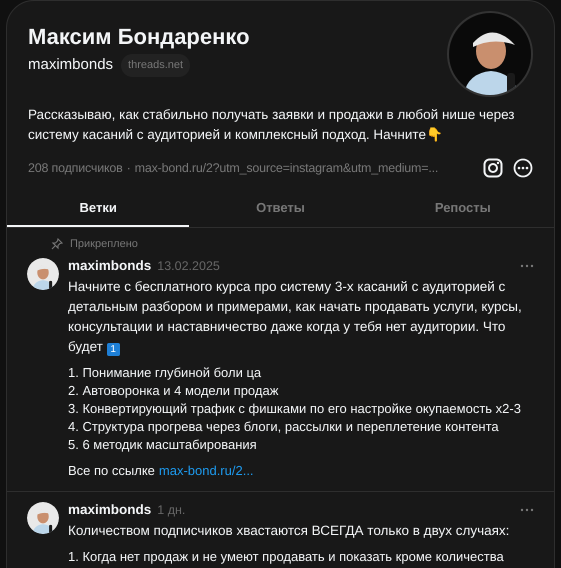  Describe the element at coordinates (295, 317) in the screenshot. I see `post-text: Начните с бесплатного курса про систему 3-х касаний с аудиторией с детальным разбором и примерами, как начать продавать услуги, курсы, консультации и наставничество даже когда у тебя нет аудитории. Что будет 1` at that location.